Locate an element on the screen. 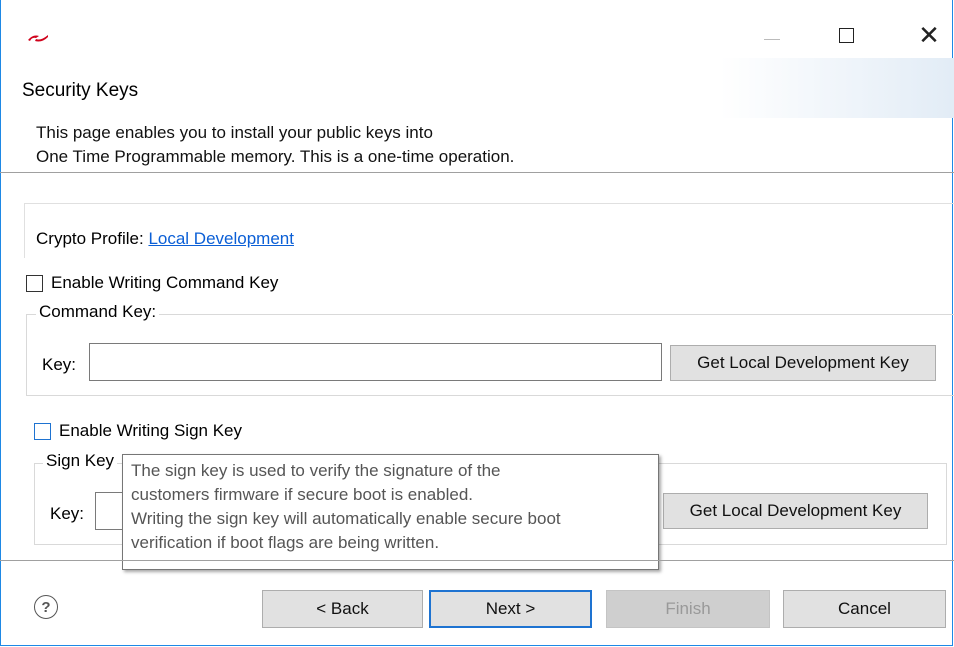  close-button: ✕ is located at coordinates (929, 35).